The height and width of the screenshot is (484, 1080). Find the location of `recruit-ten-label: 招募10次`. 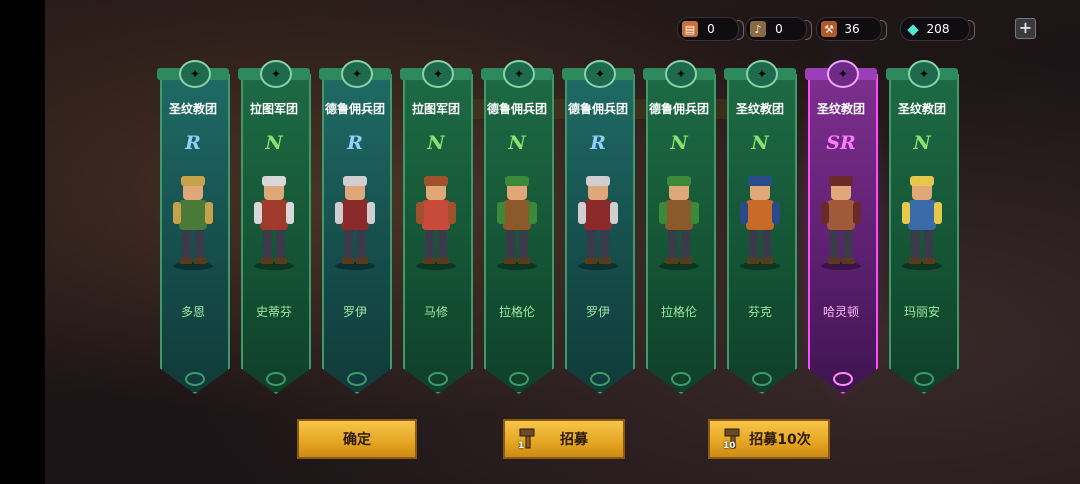

recruit-ten-label: 招募10次 is located at coordinates (780, 440).